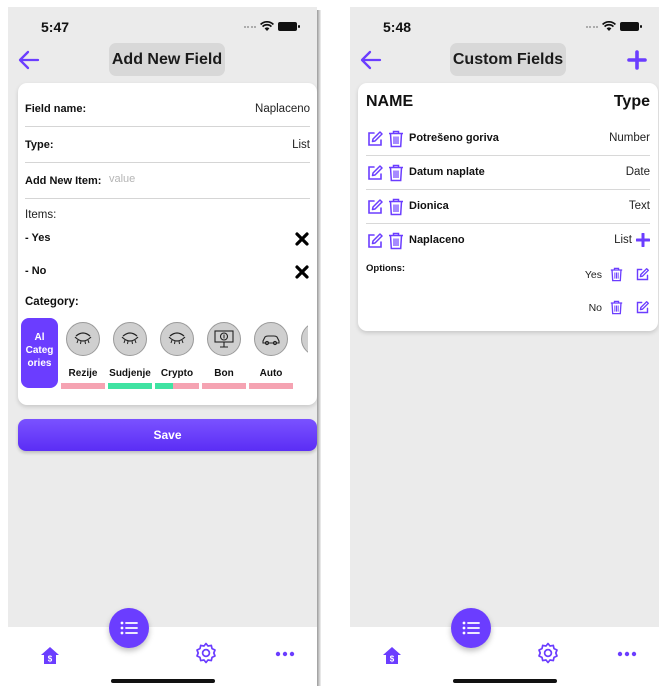 The height and width of the screenshot is (686, 659). I want to click on list-item: - Yes, so click(167, 239).